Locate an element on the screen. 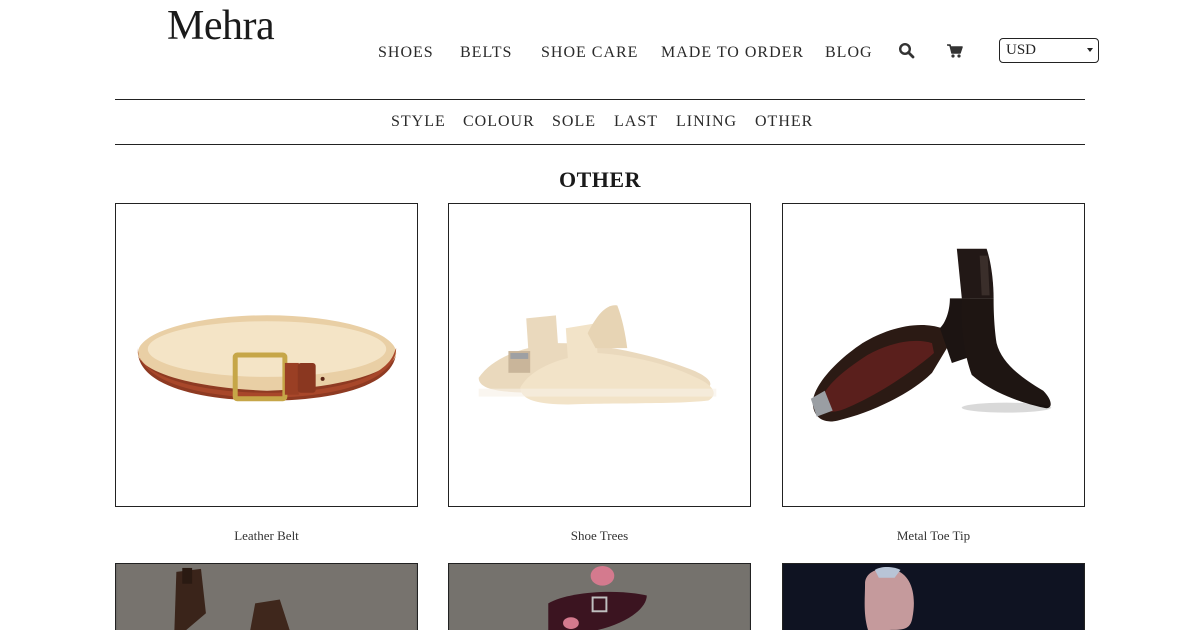  category-style: STYLE is located at coordinates (418, 122).